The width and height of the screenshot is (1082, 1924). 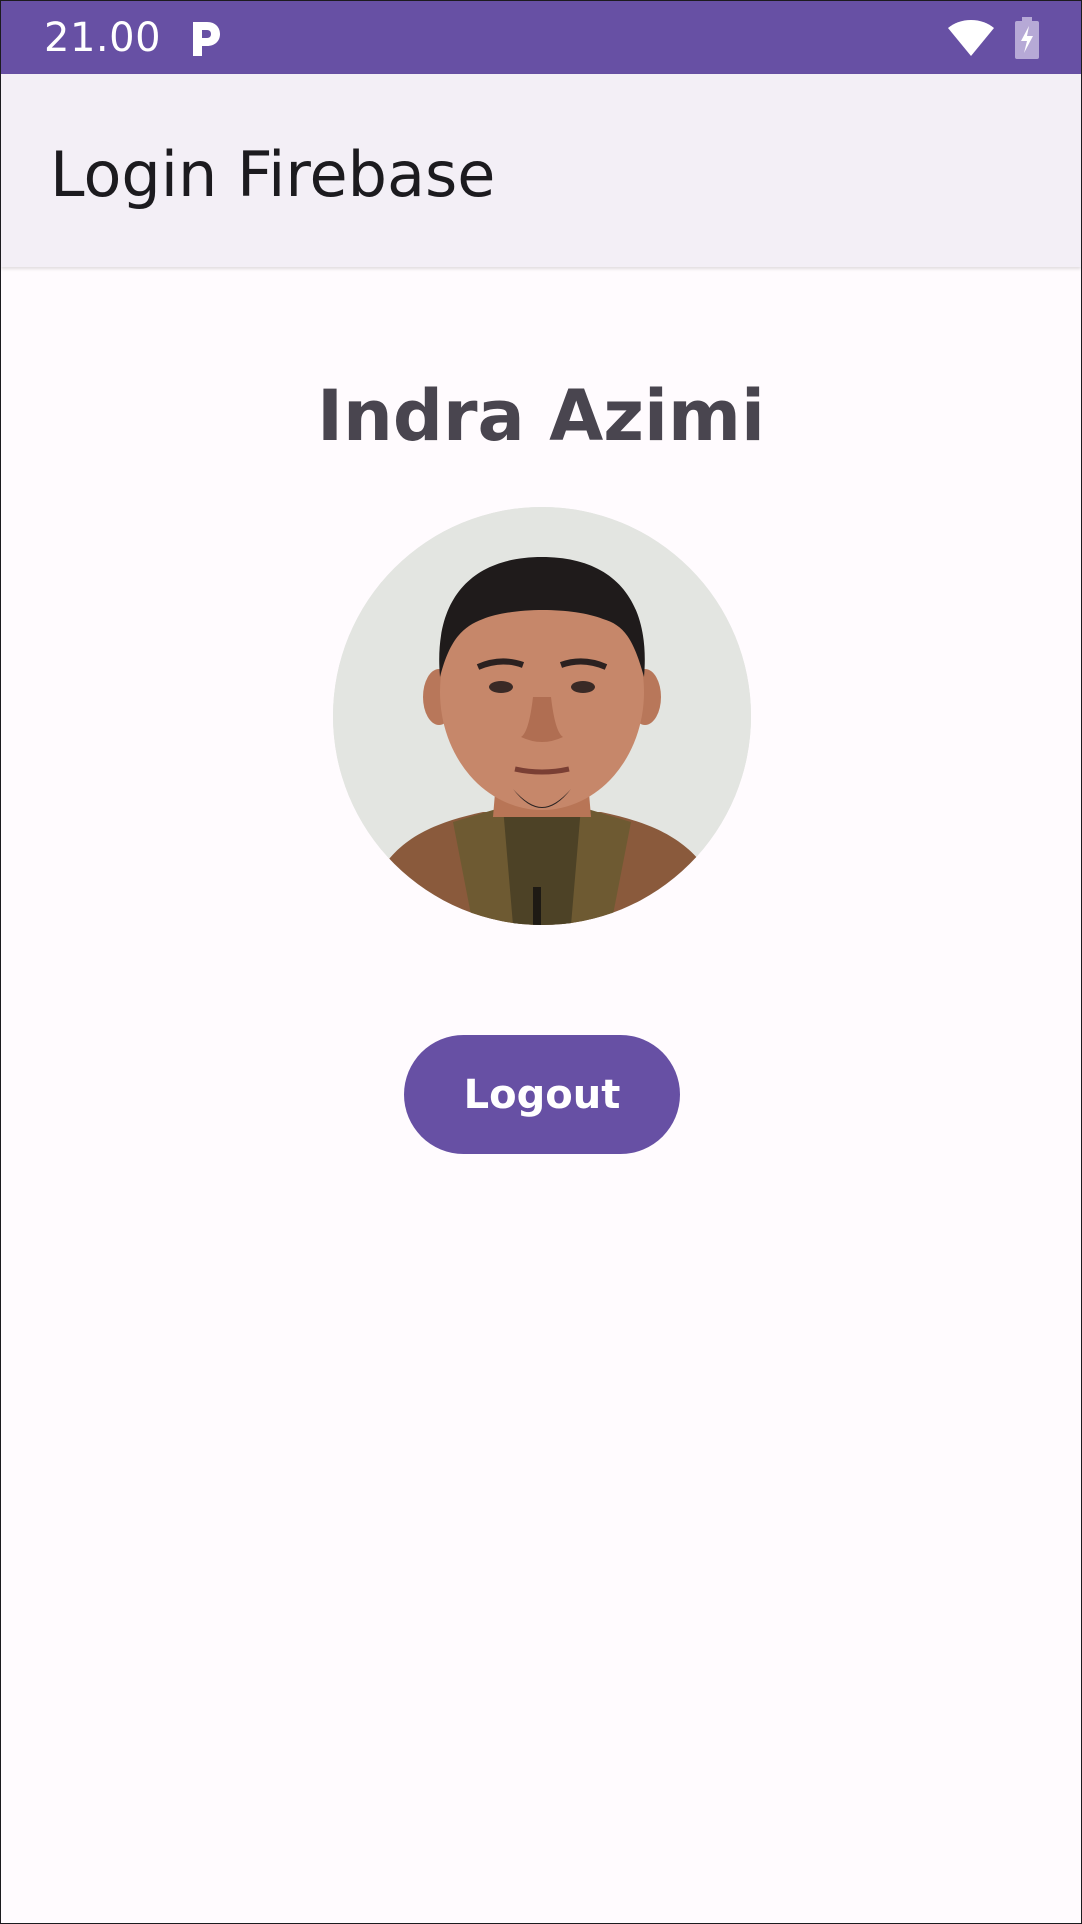 What do you see at coordinates (541, 37) in the screenshot?
I see `status-bar: 21.00` at bounding box center [541, 37].